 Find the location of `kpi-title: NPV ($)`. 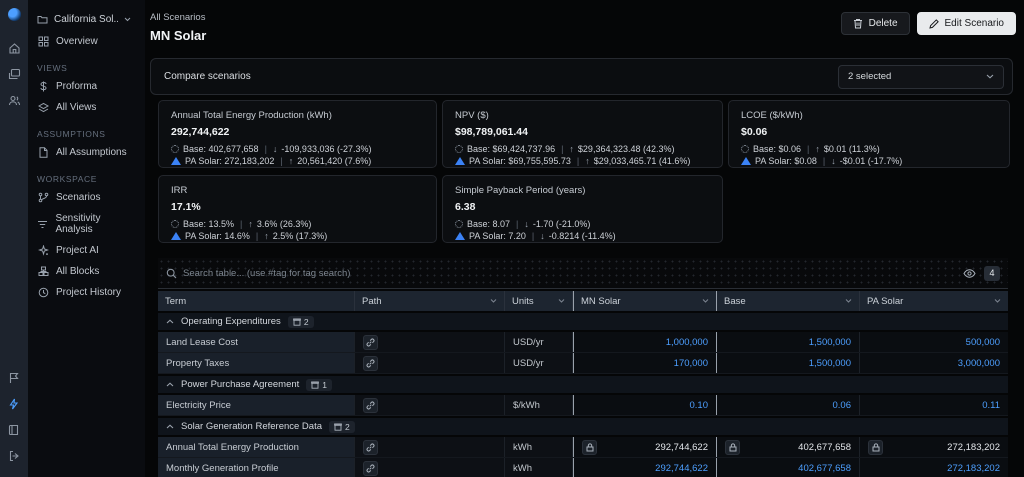

kpi-title: NPV ($) is located at coordinates (472, 115).